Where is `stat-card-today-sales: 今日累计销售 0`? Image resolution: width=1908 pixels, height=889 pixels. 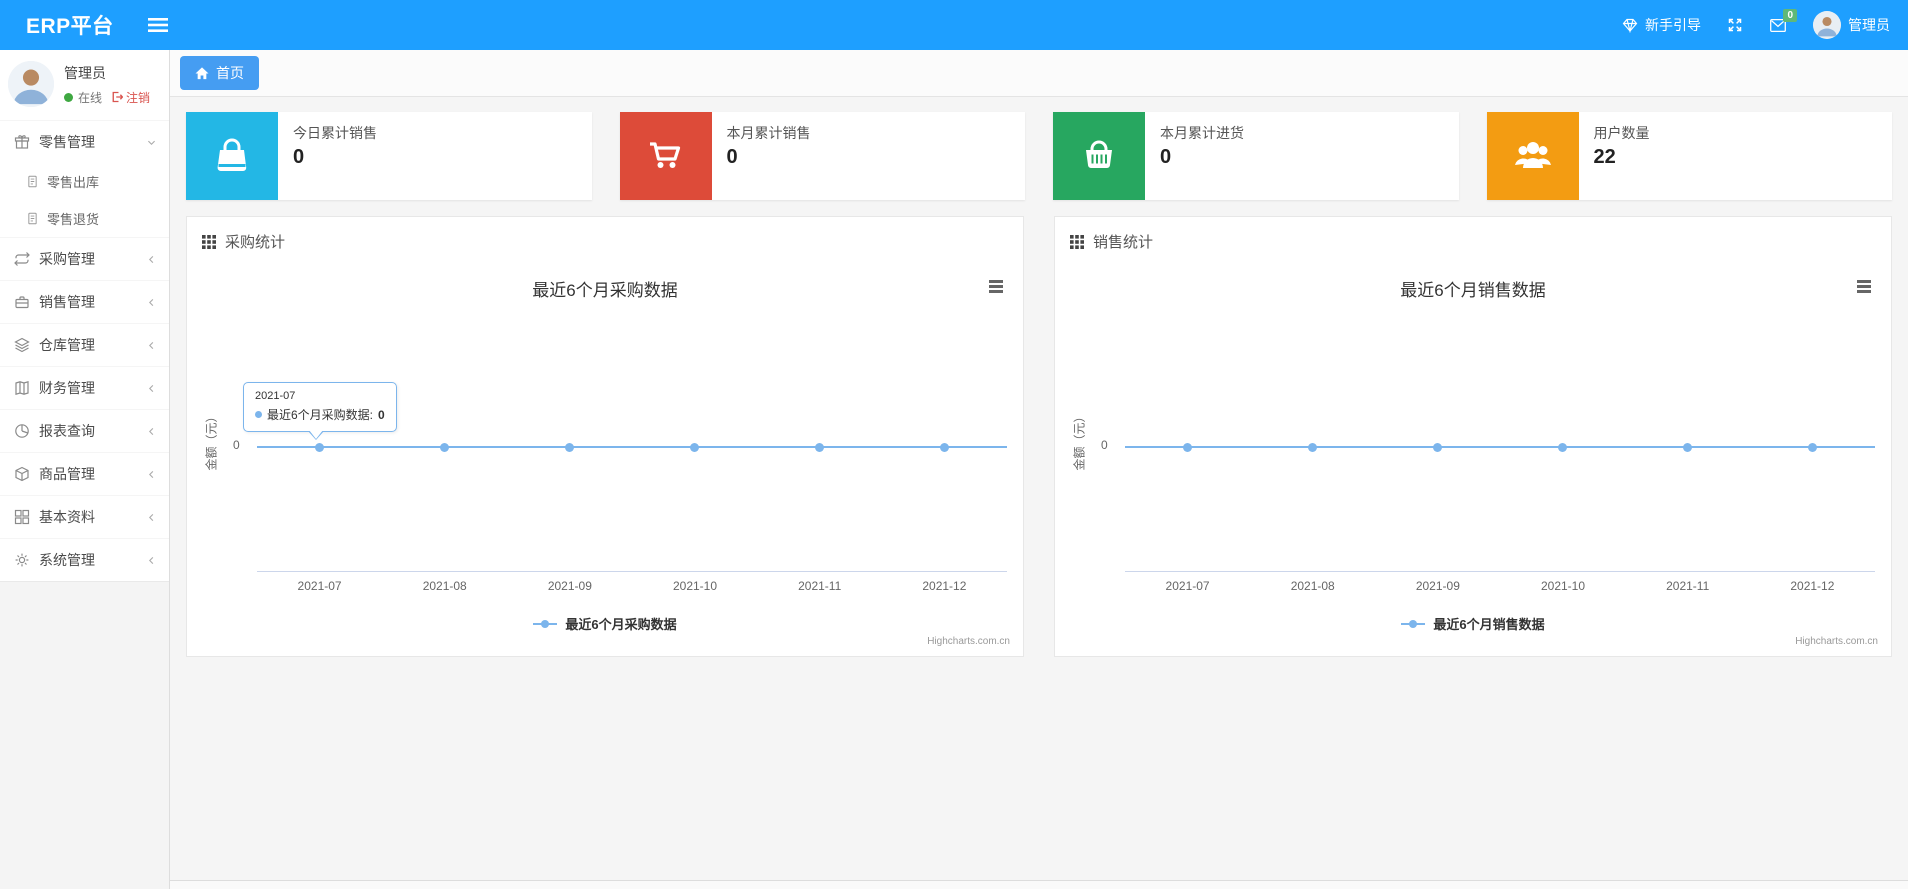 stat-card-today-sales: 今日累计销售 0 is located at coordinates (389, 156).